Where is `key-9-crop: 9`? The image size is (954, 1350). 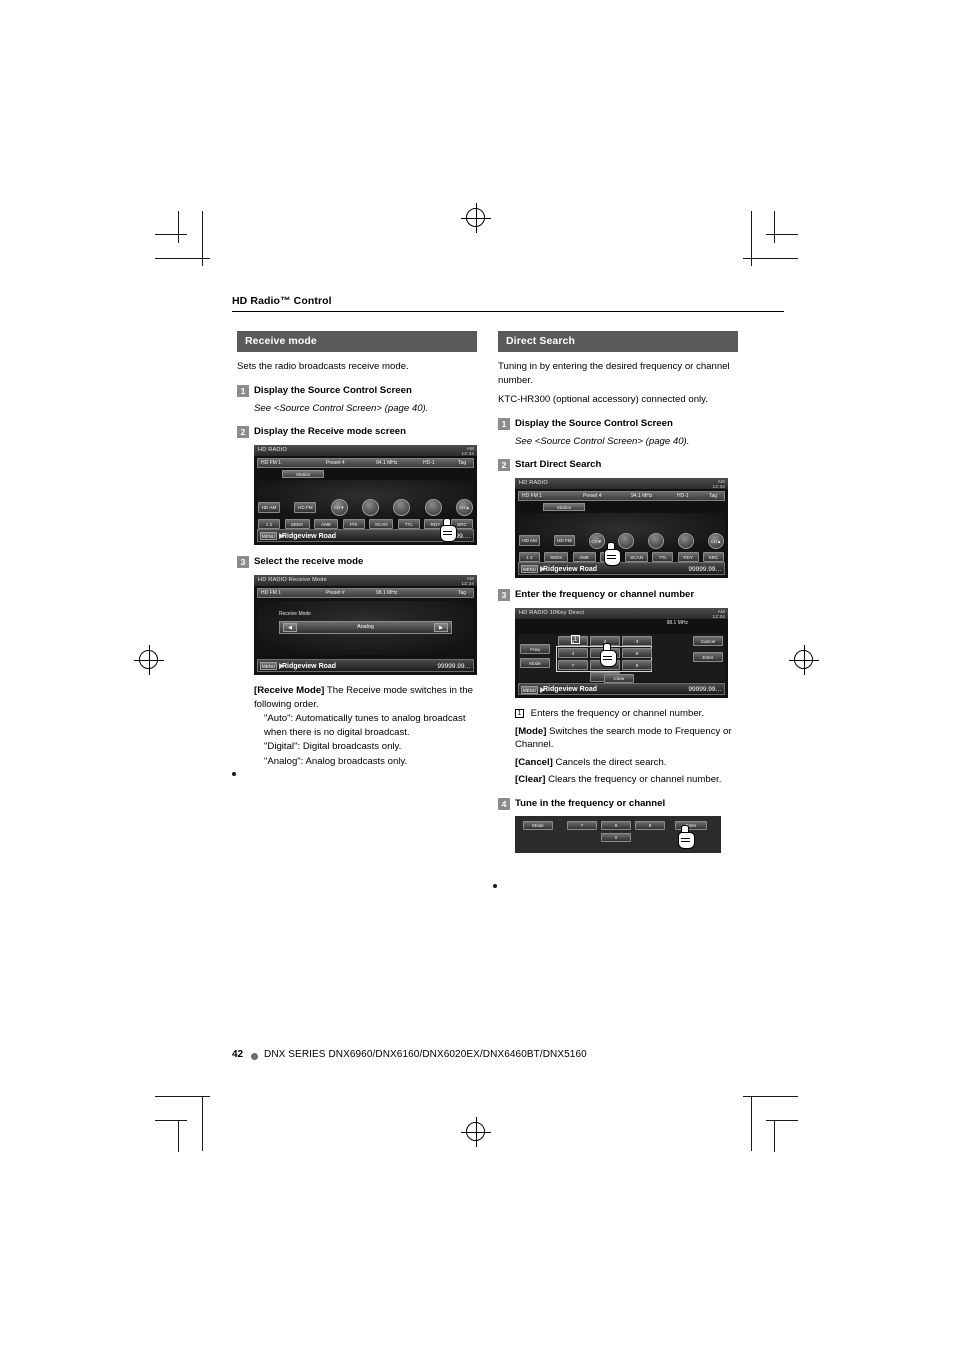 key-9-crop: 9 is located at coordinates (650, 825).